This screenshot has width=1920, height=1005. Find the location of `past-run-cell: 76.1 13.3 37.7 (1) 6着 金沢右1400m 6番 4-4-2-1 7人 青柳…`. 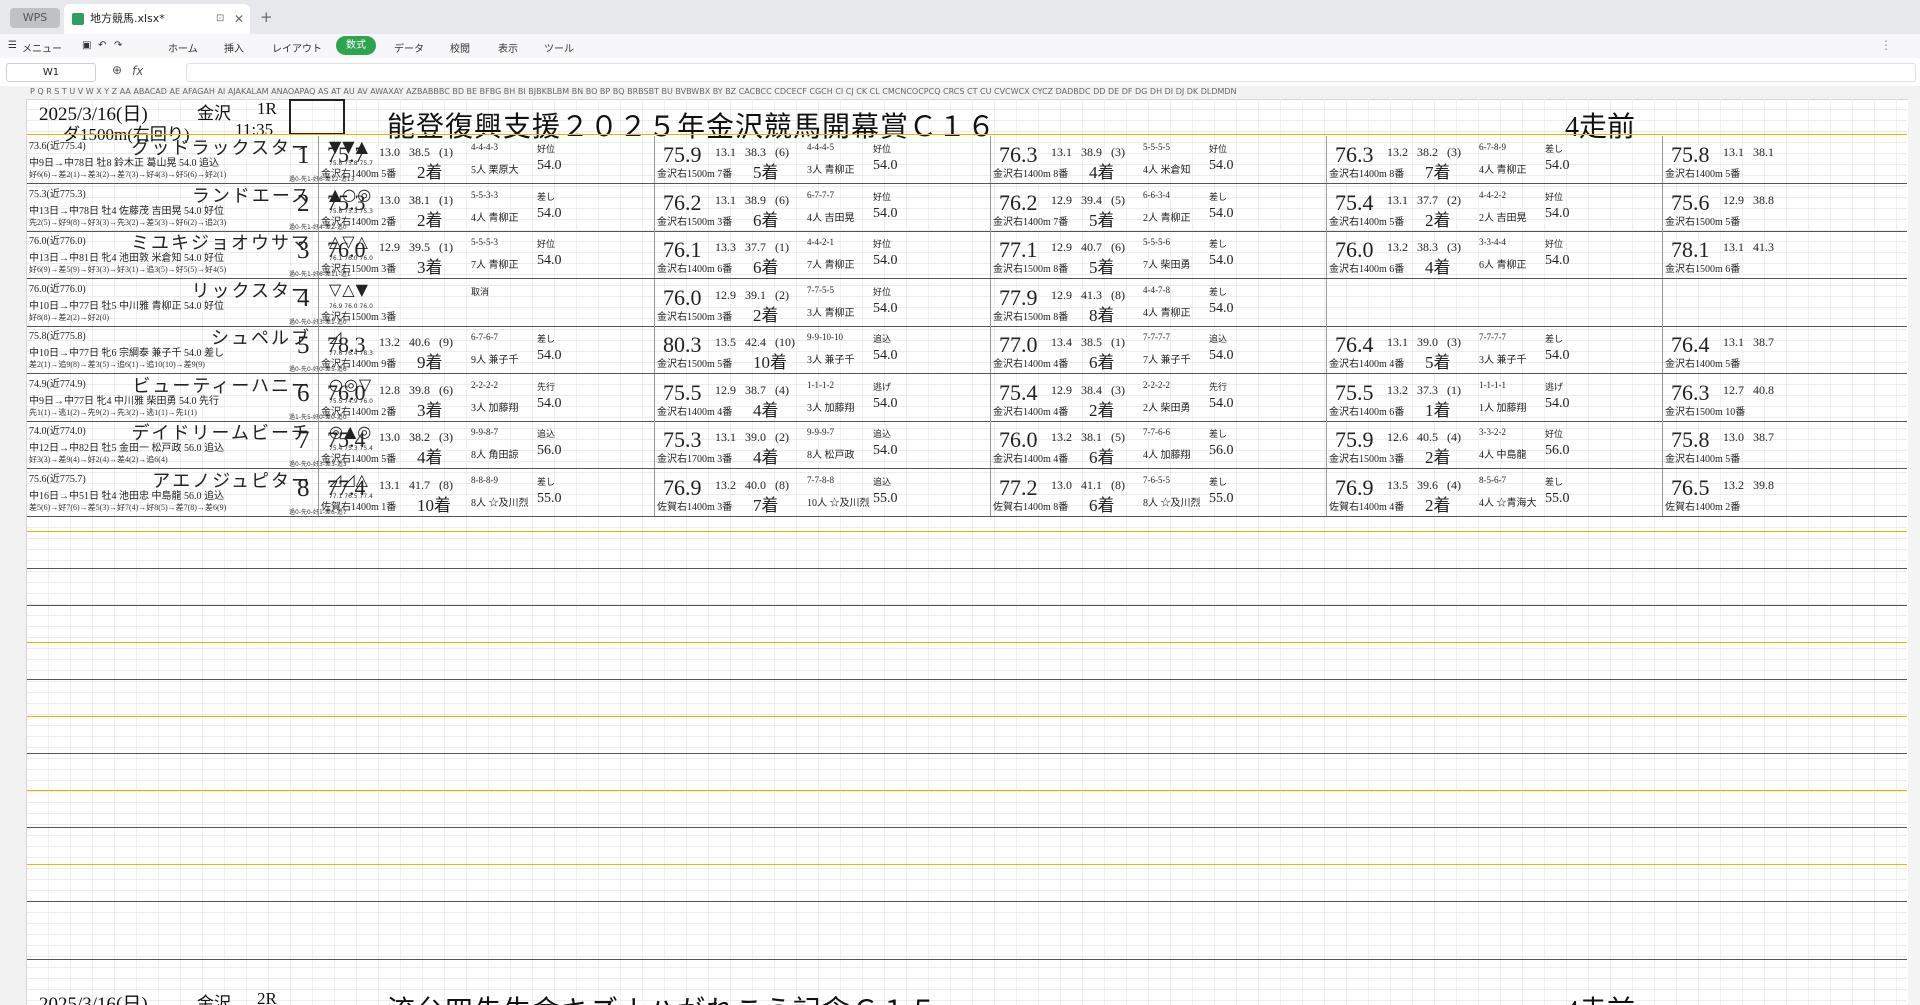

past-run-cell: 76.1 13.3 37.7 (1) 6着 金沢右1400m 6番 4-4-2-1 7人 青柳… is located at coordinates (823, 254).